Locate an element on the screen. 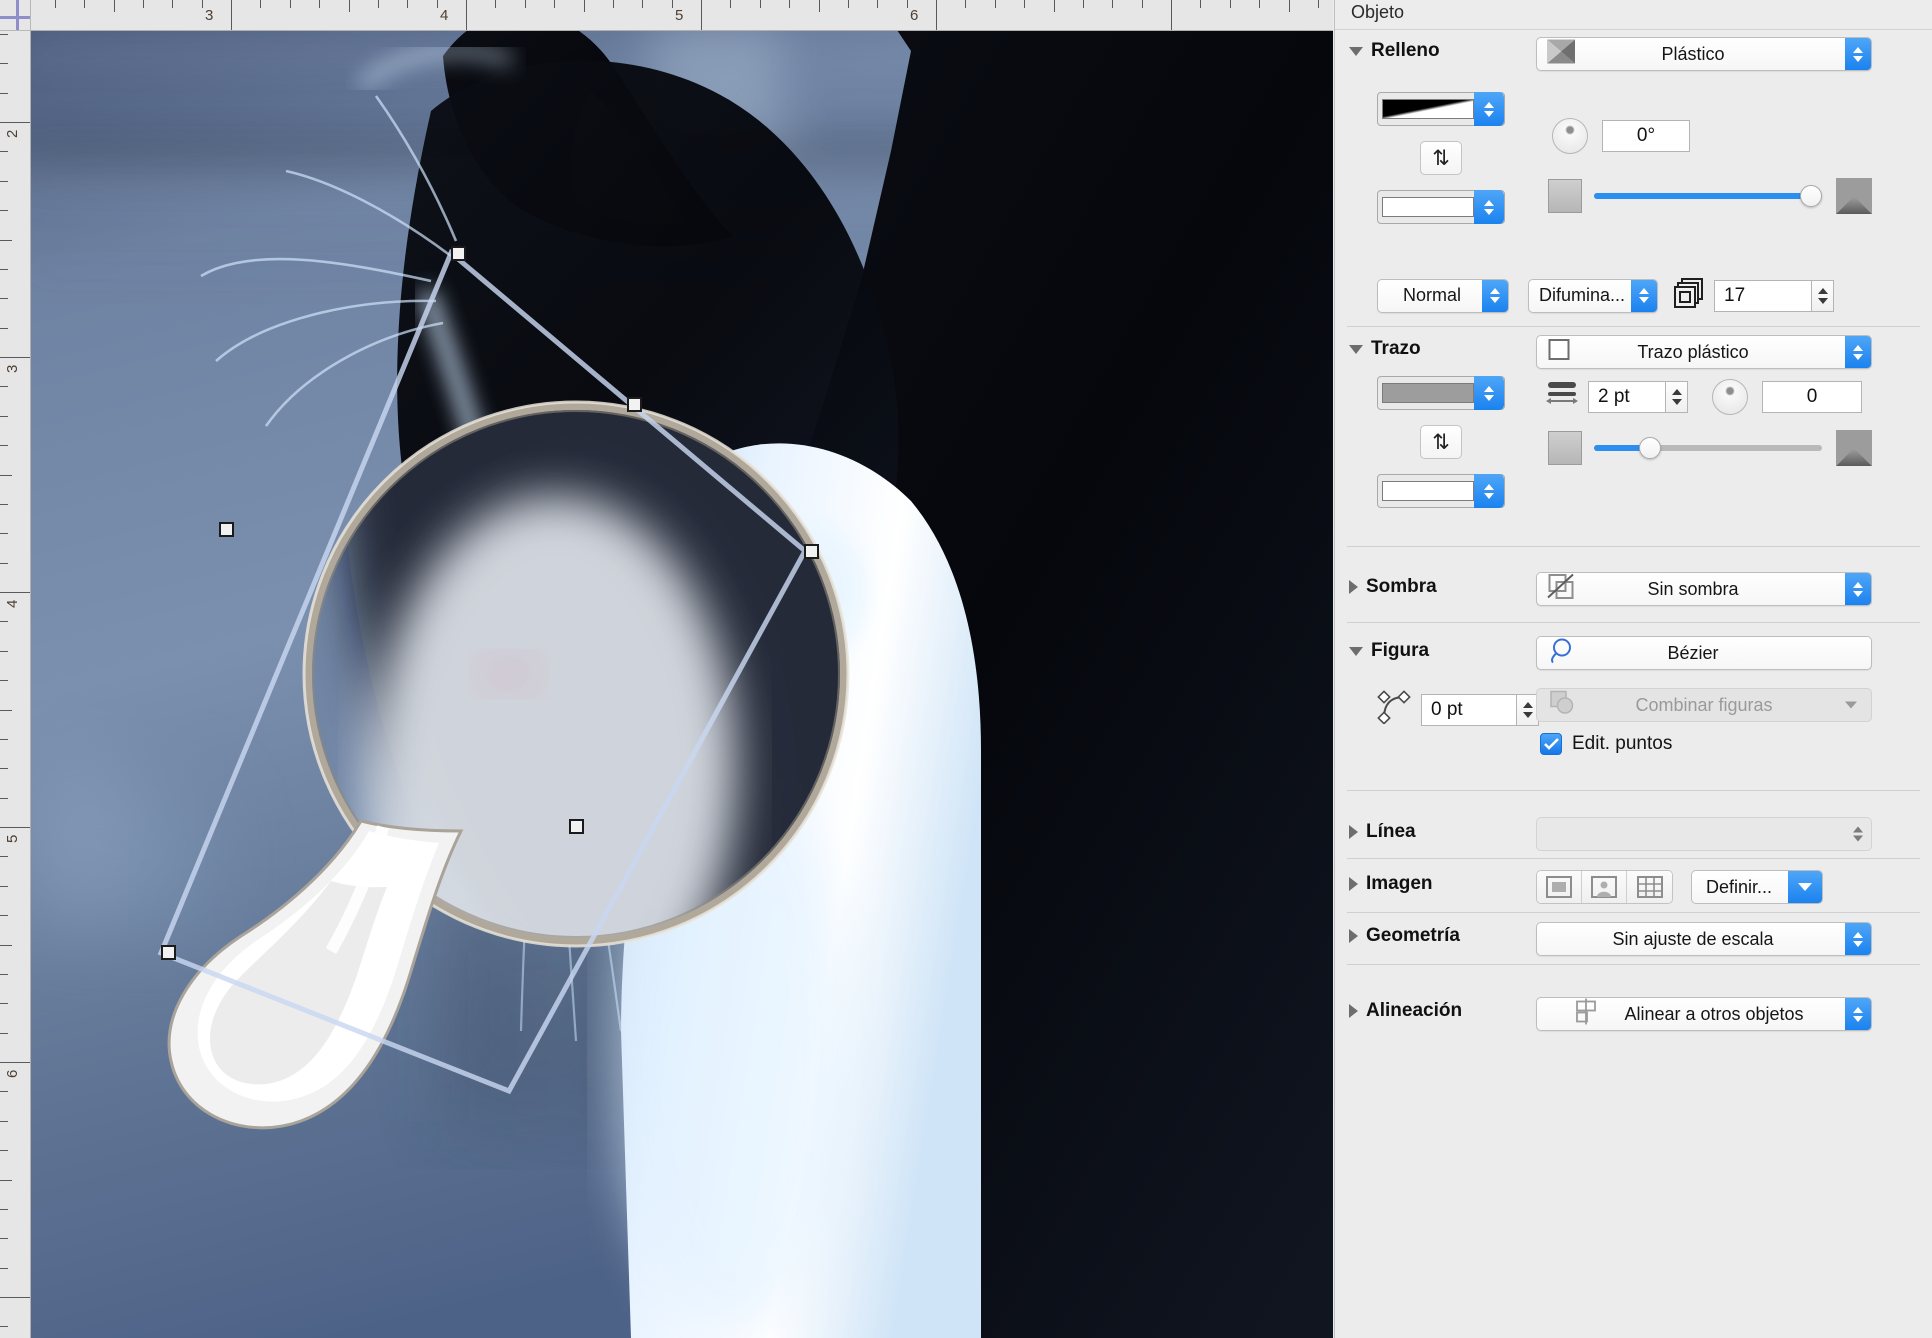 The image size is (1932, 1338). stroke-second-color-well is located at coordinates (1441, 491).